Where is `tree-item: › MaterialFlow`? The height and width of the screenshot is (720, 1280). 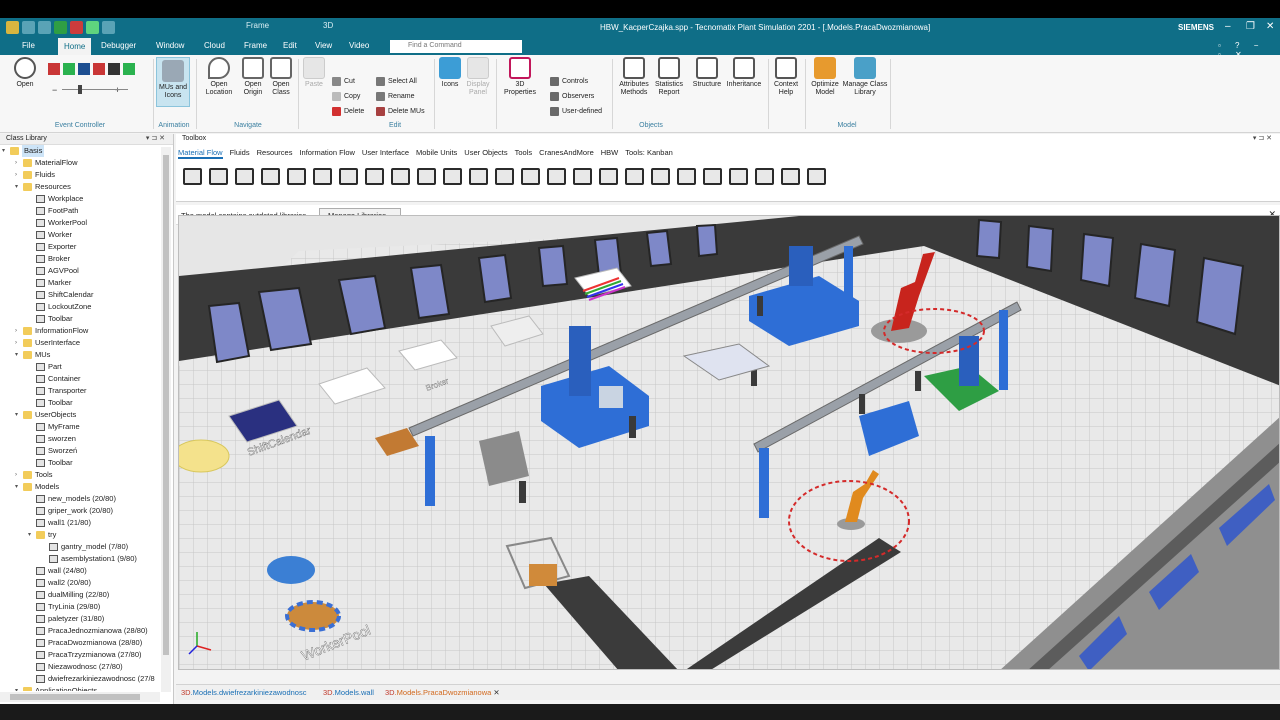 tree-item: › MaterialFlow is located at coordinates (80, 163).